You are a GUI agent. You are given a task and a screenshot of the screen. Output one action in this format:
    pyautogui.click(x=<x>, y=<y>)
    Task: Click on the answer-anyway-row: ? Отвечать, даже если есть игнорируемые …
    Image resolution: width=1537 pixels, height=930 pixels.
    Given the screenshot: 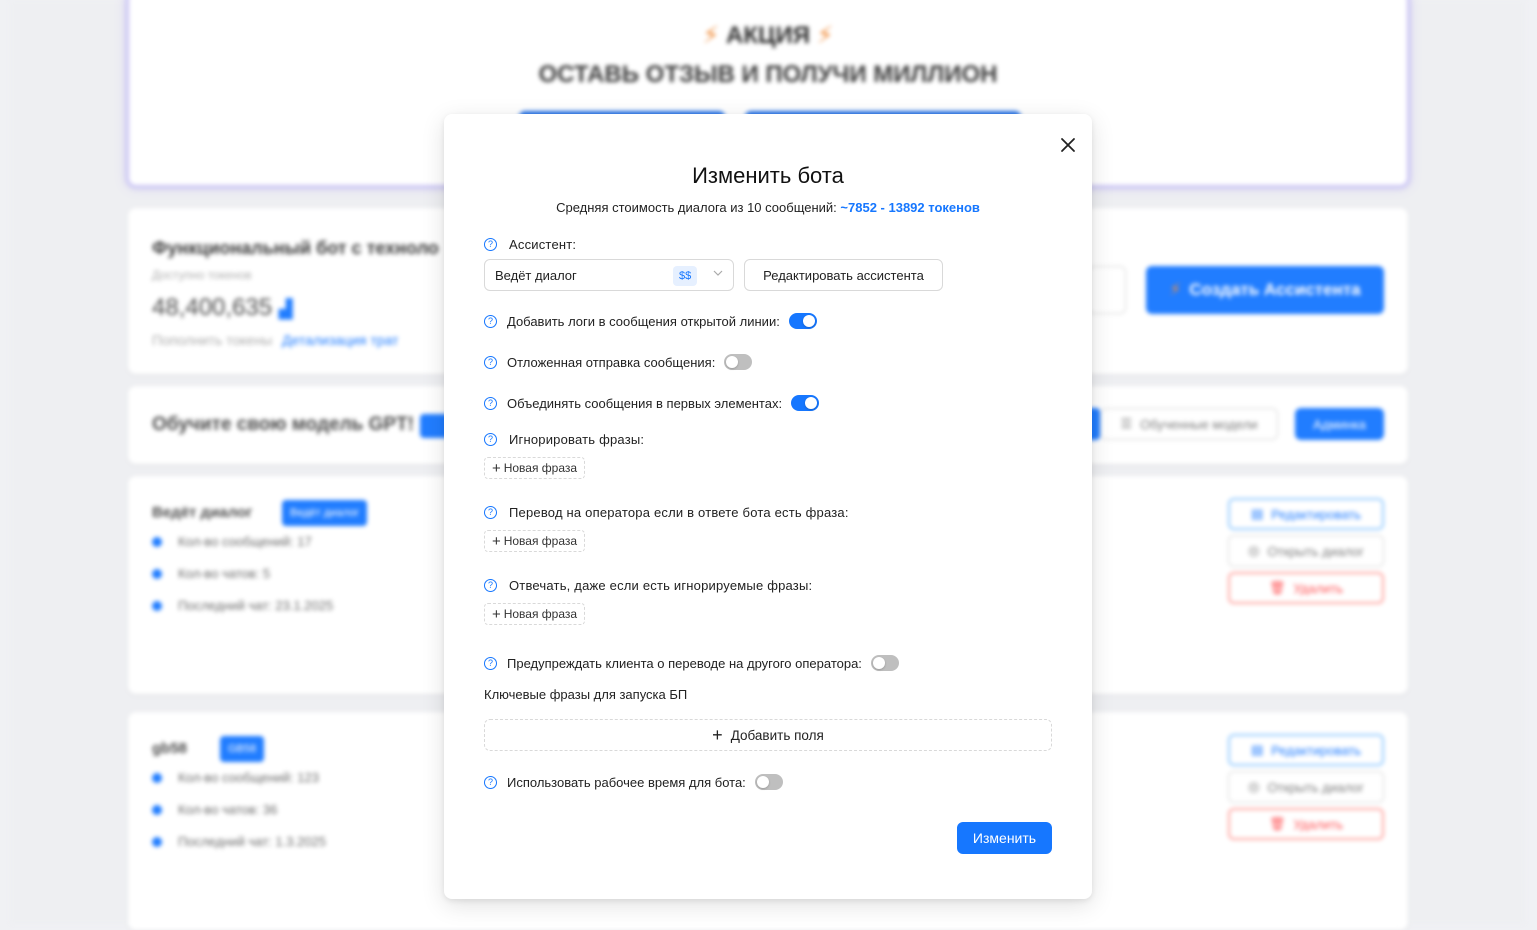 What is the action you would take?
    pyautogui.click(x=648, y=585)
    